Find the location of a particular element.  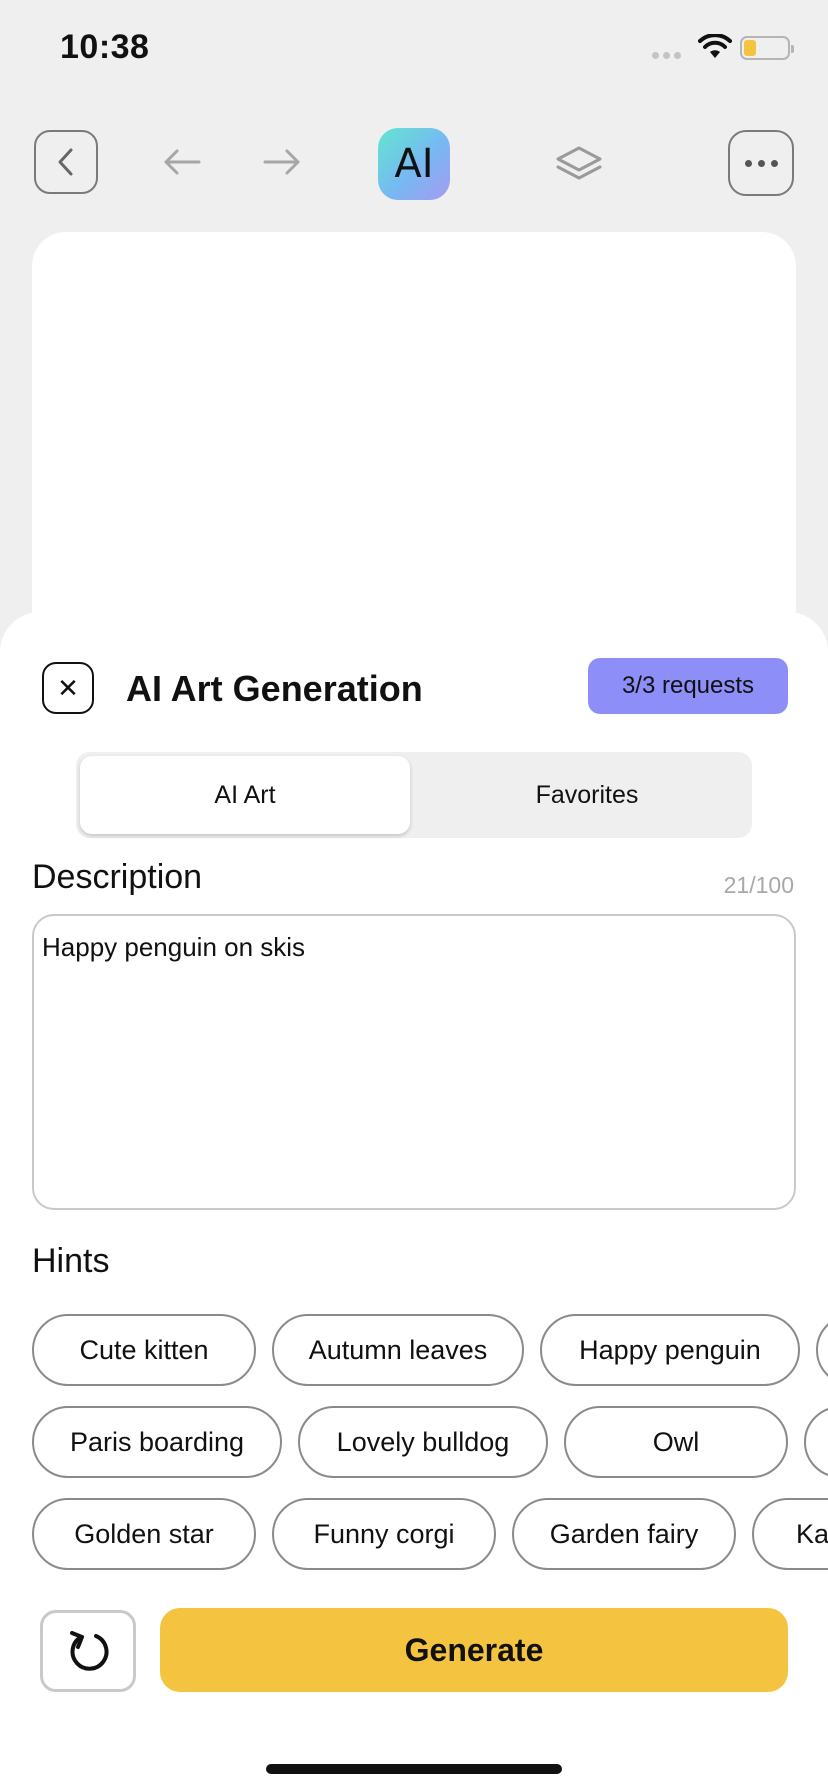

hint-chip: Autumn leaves is located at coordinates (398, 1350).